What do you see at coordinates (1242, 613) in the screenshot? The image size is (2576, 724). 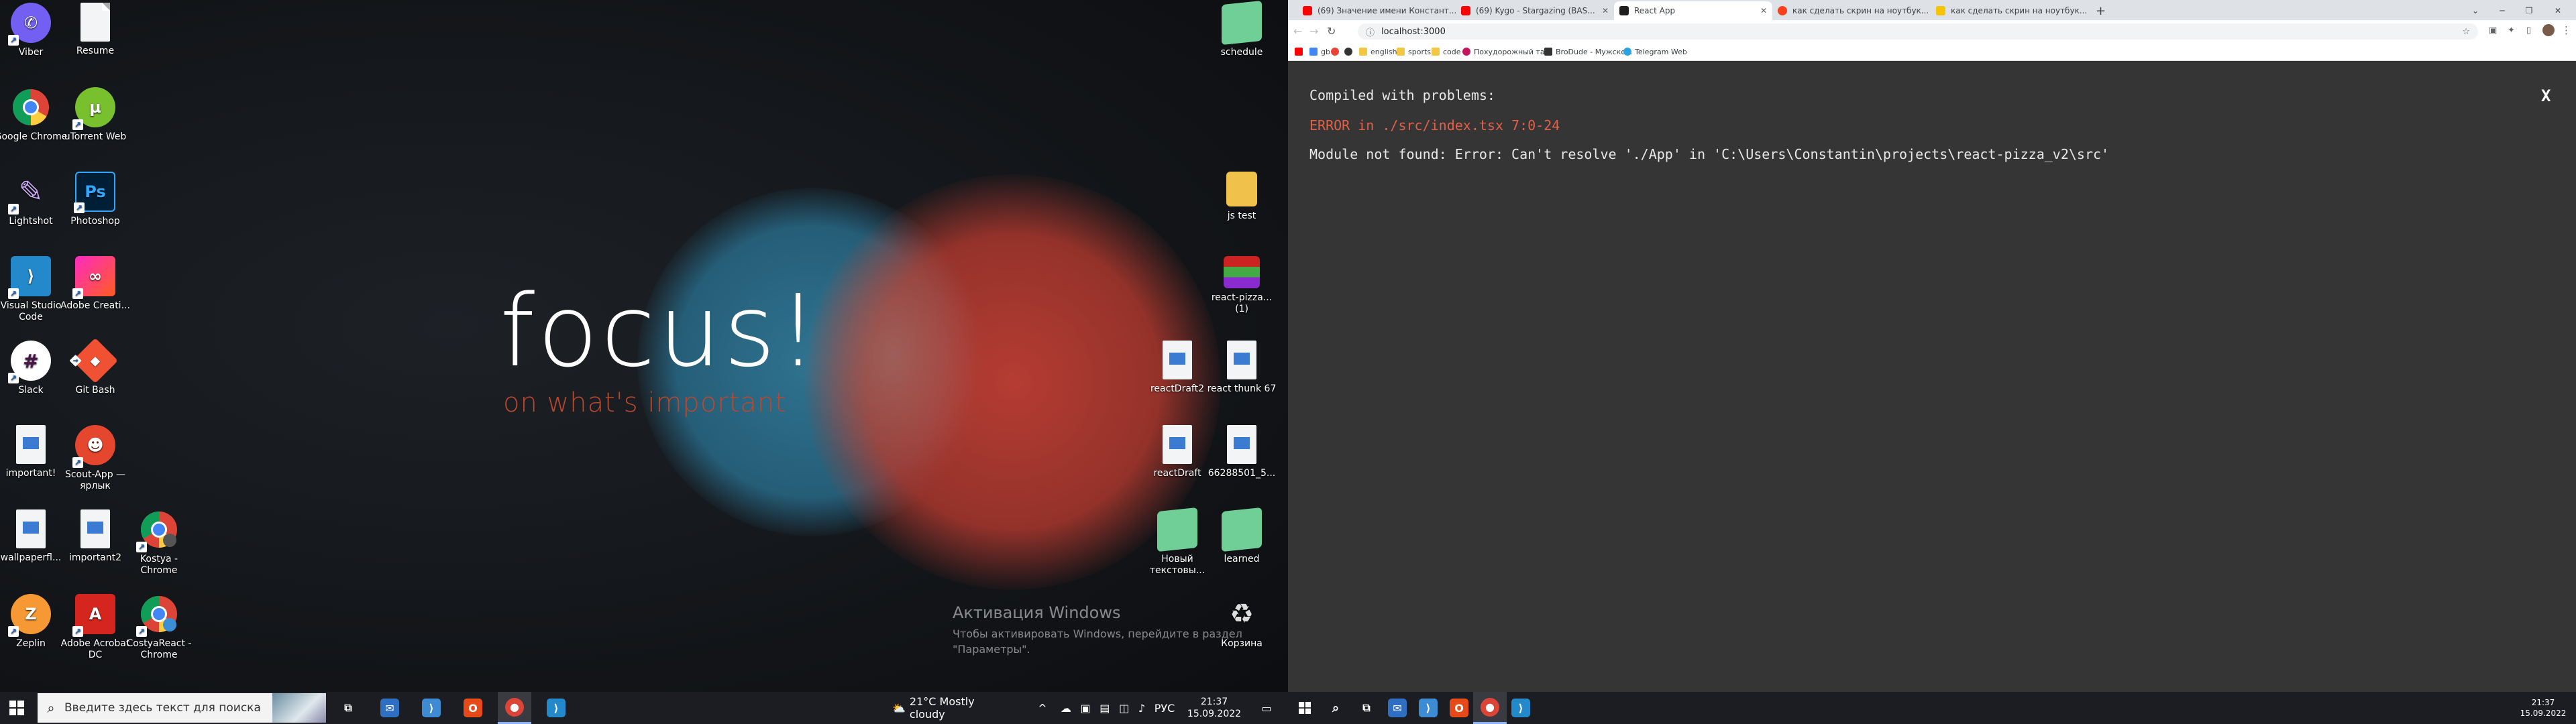 I see `recycle-bin-icon: ♻` at bounding box center [1242, 613].